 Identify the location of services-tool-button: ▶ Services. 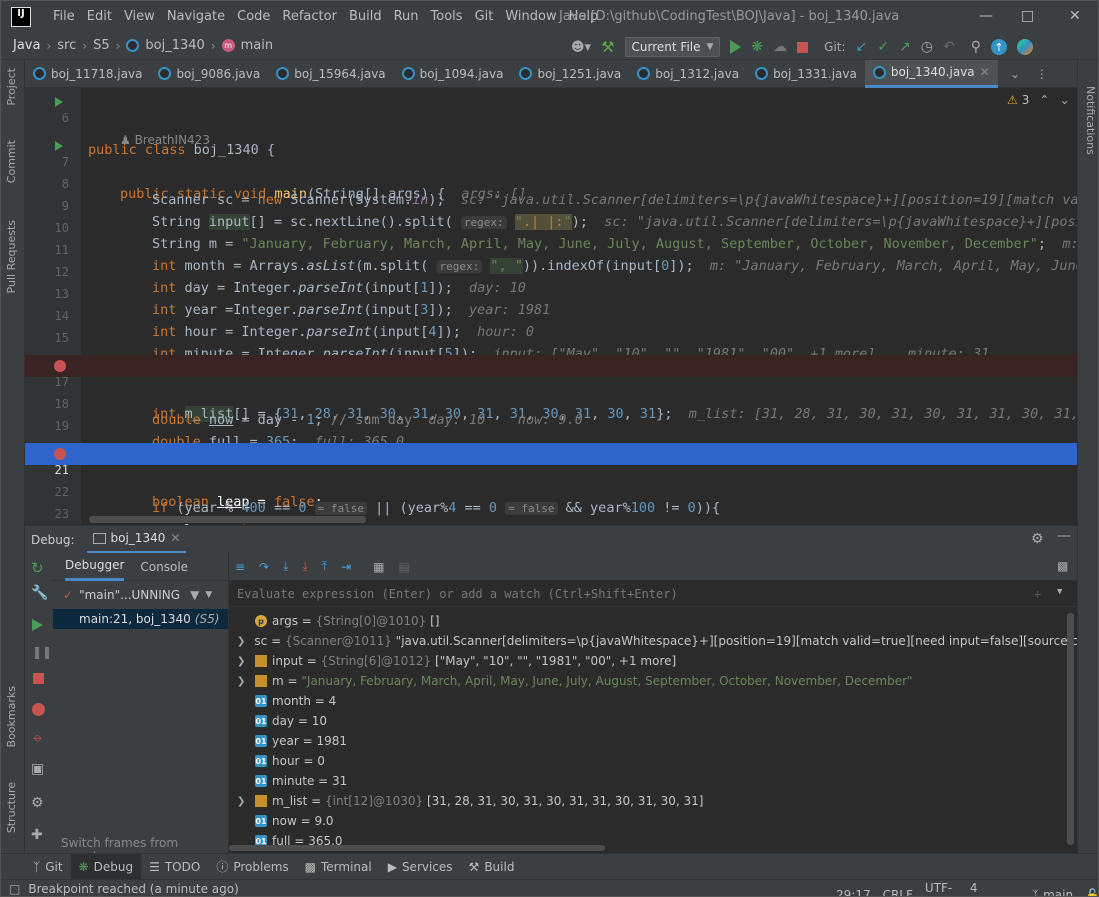
(420, 867).